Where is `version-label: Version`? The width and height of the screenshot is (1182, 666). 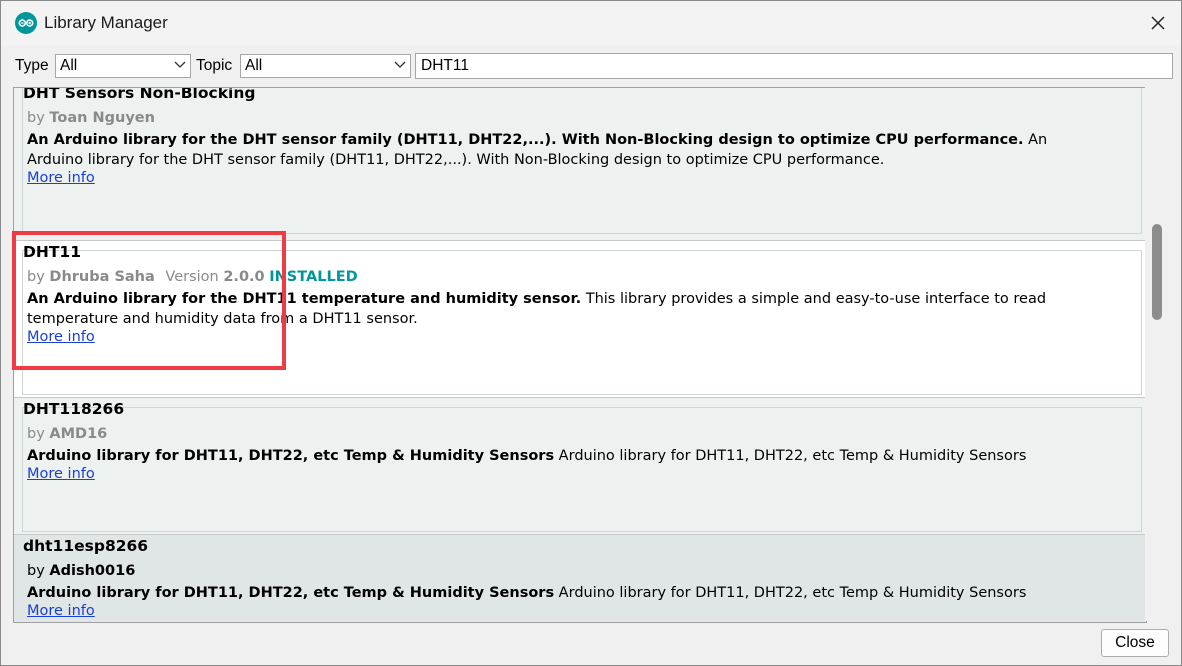
version-label: Version is located at coordinates (192, 277).